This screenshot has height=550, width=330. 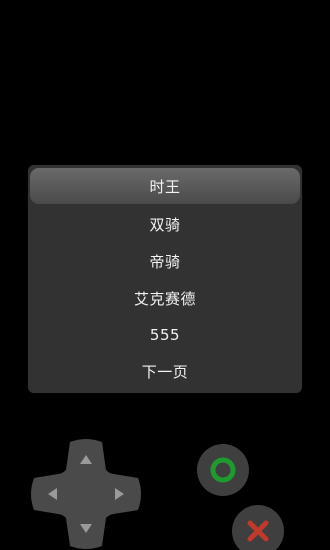 I want to click on menu-item-decade: 帝骑, so click(x=165, y=261).